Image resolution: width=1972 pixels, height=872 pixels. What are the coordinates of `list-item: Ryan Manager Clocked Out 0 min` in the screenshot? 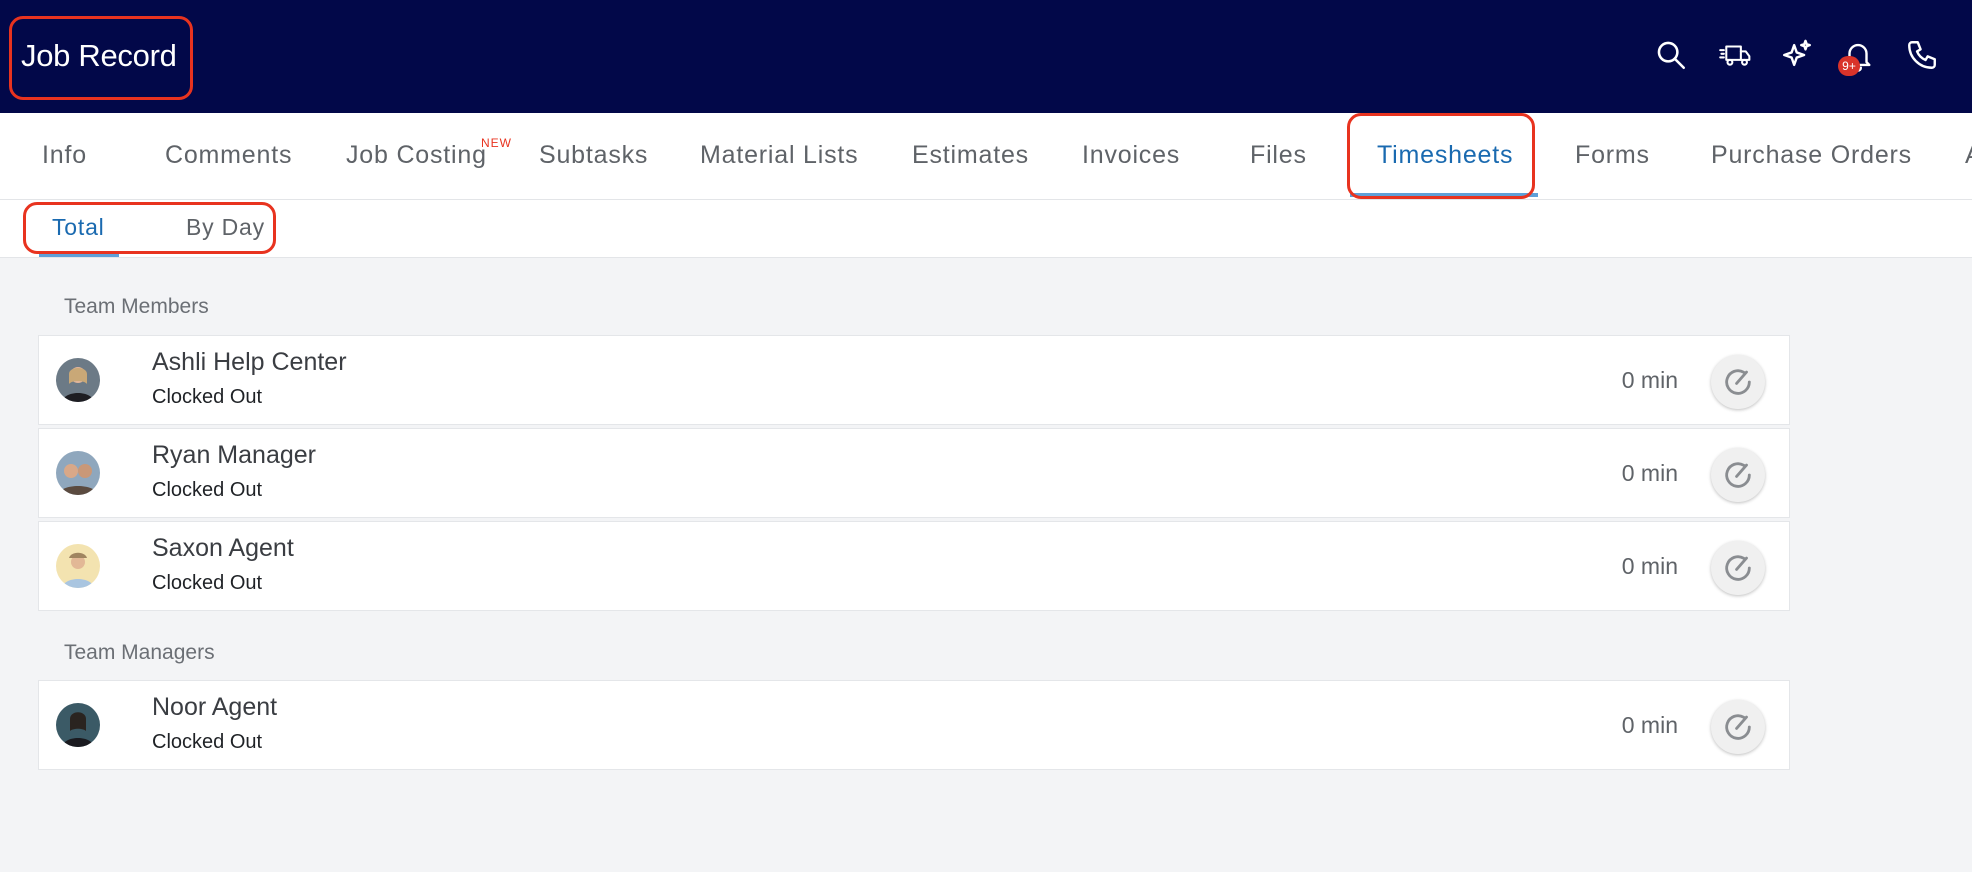 It's located at (914, 473).